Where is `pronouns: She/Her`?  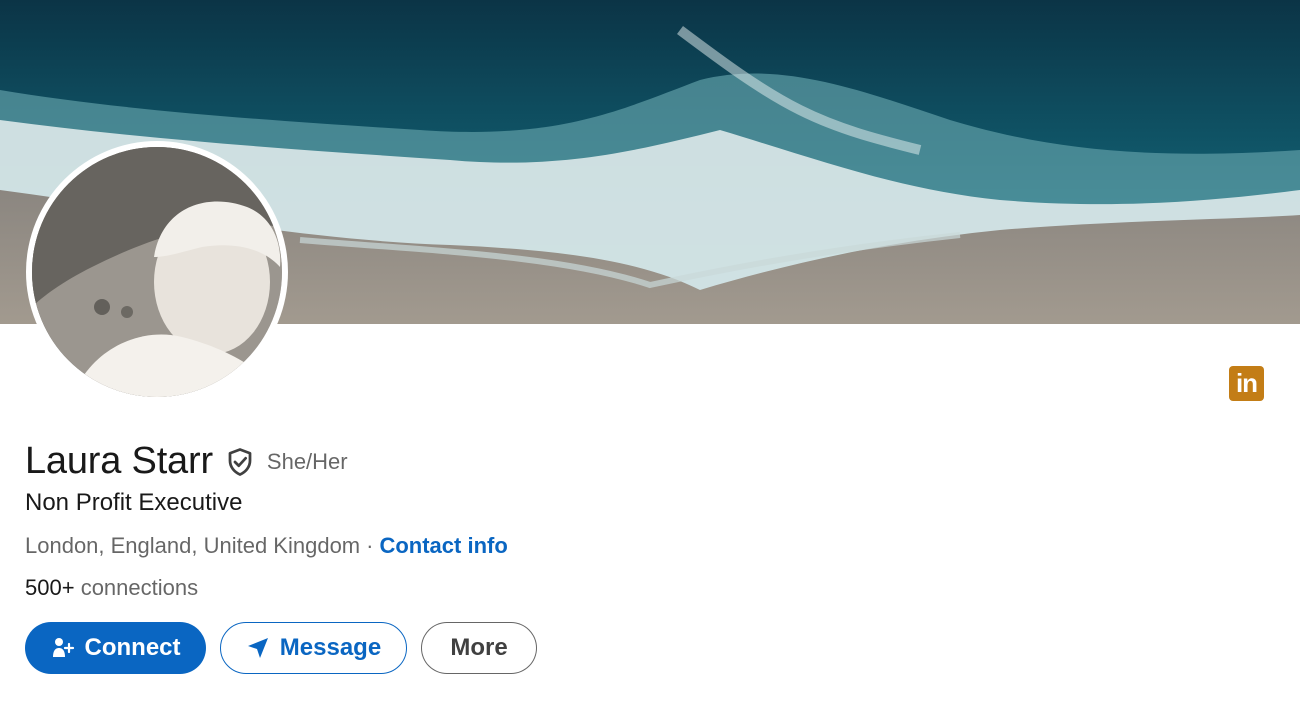
pronouns: She/Her is located at coordinates (307, 461).